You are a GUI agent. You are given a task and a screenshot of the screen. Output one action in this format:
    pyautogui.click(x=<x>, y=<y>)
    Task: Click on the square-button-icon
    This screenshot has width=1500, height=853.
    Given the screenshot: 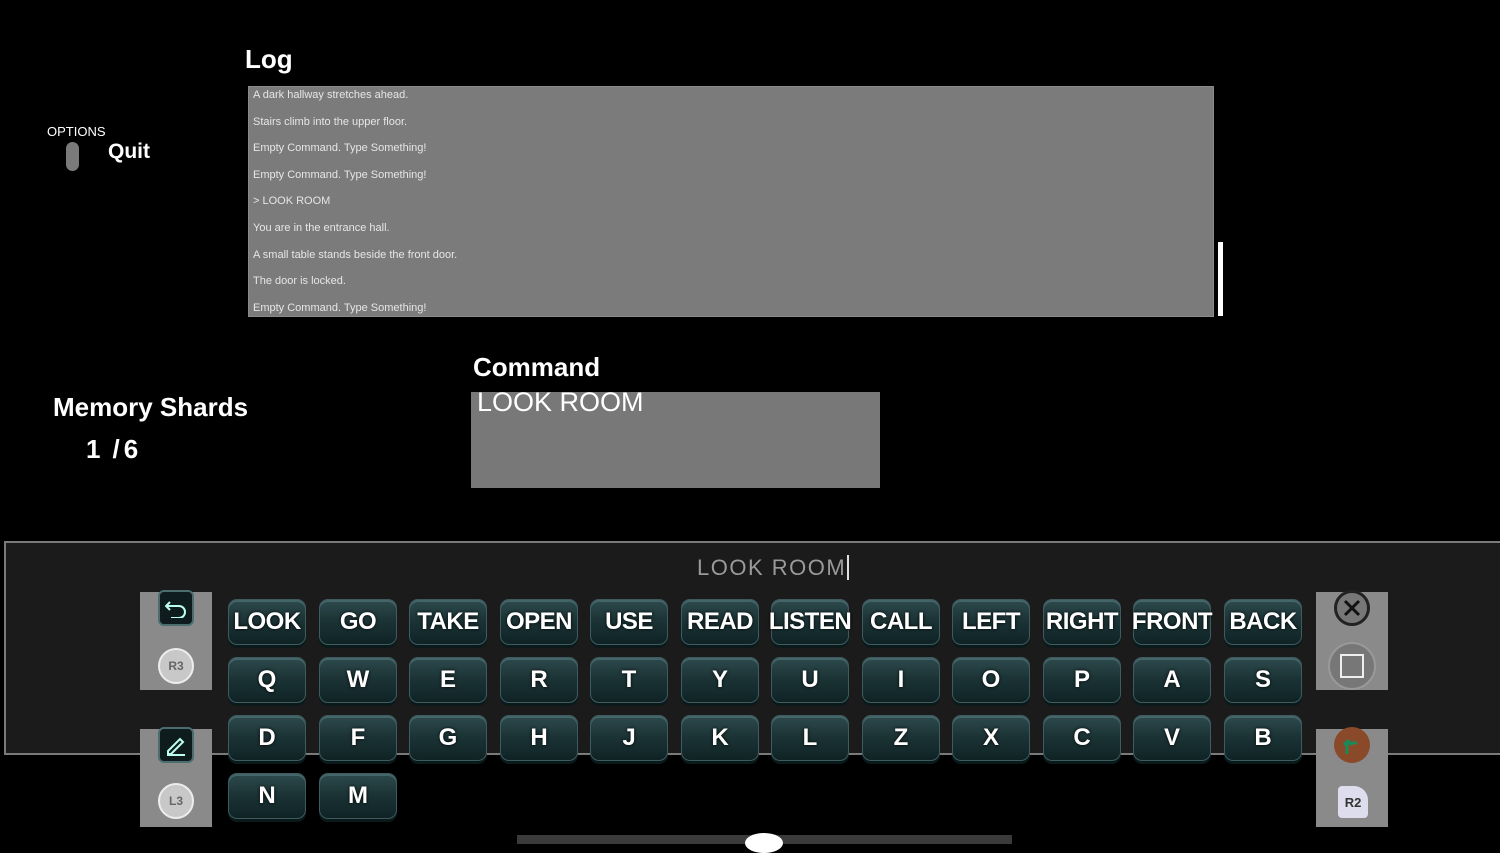 What is the action you would take?
    pyautogui.click(x=1352, y=666)
    